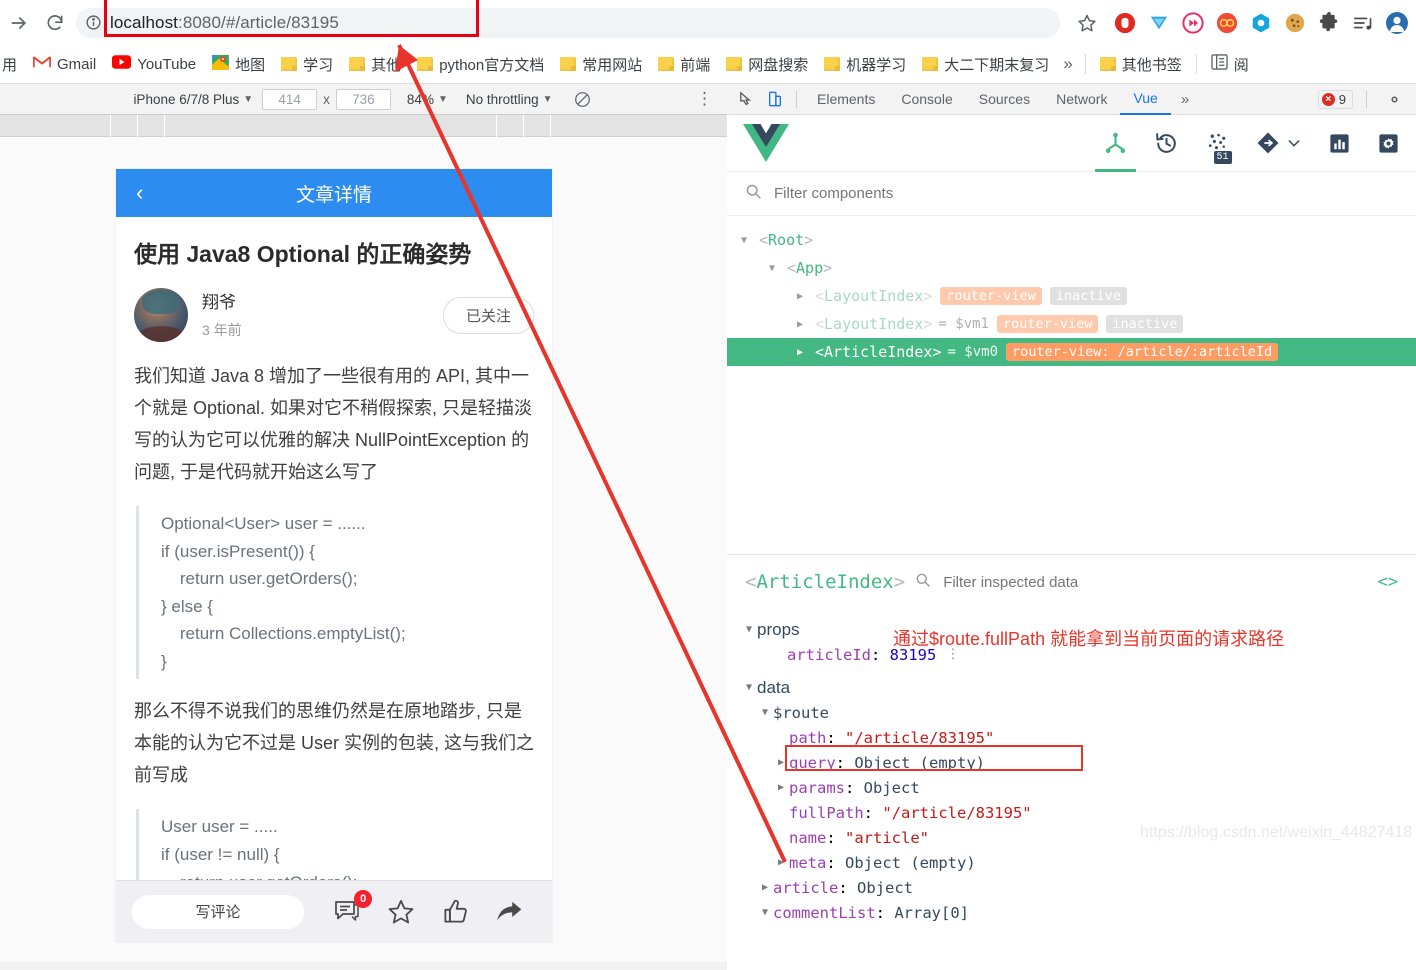  Describe the element at coordinates (401, 911) in the screenshot. I see `star-outline-icon` at that location.